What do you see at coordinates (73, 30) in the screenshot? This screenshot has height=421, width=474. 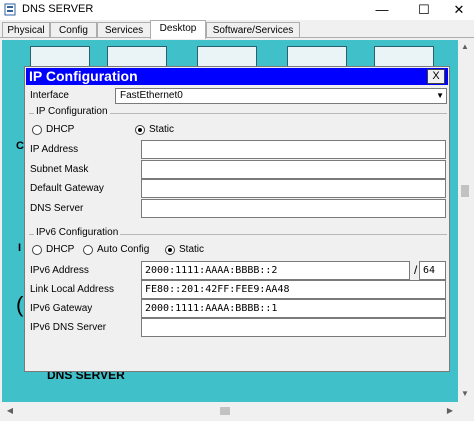 I see `tab-config: Config` at bounding box center [73, 30].